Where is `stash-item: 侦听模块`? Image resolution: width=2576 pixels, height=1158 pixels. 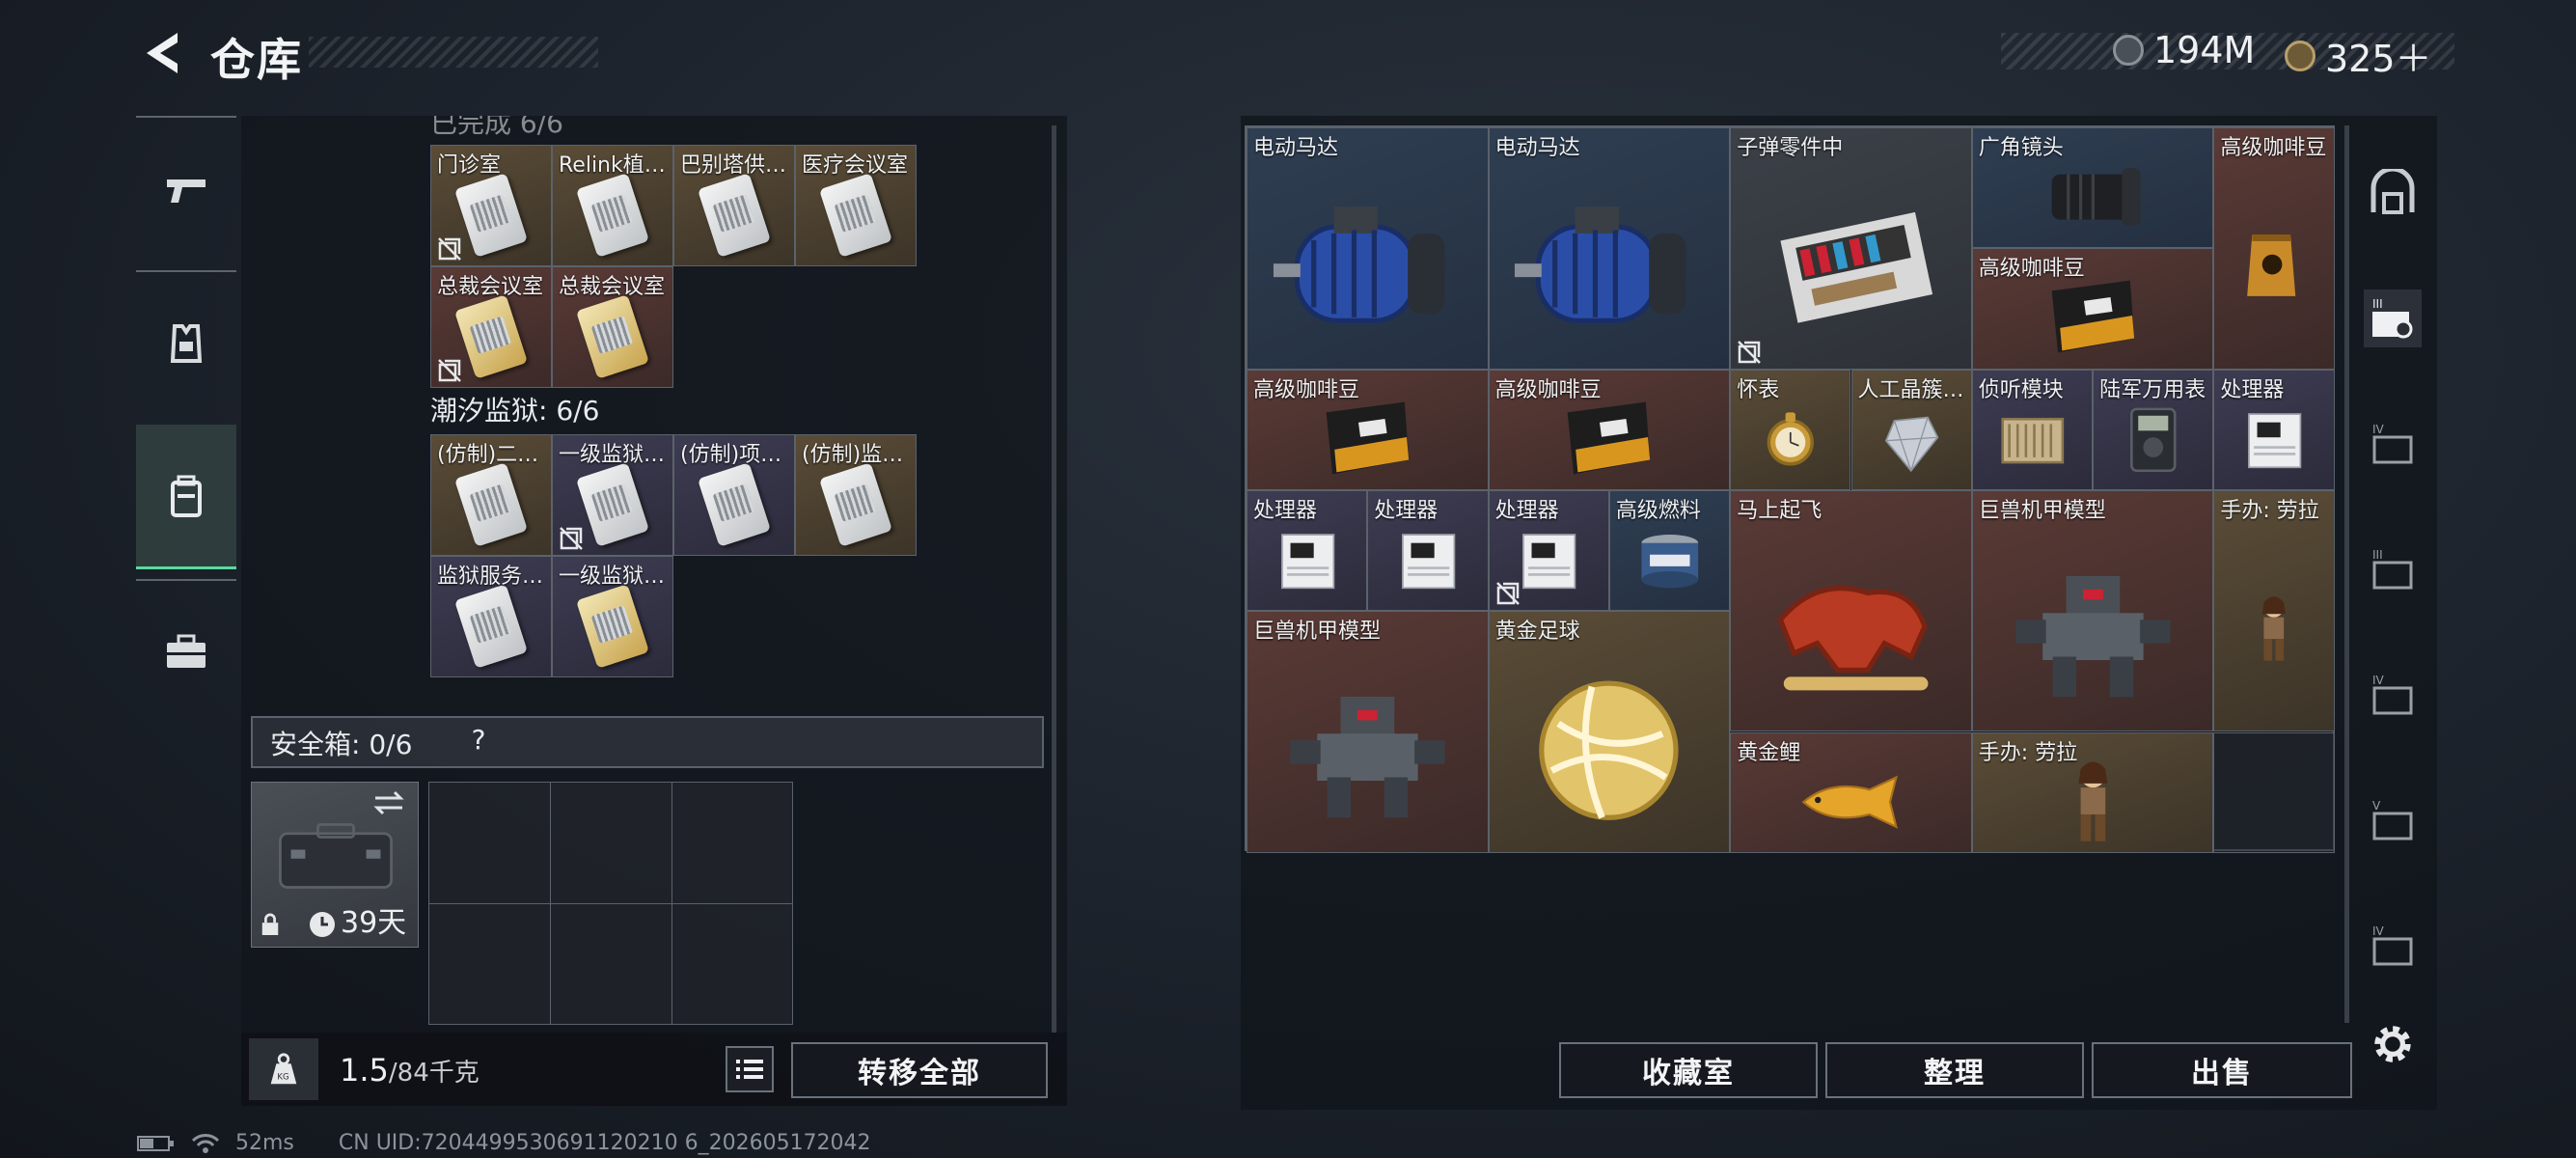
stash-item: 侦听模块 is located at coordinates (2032, 429).